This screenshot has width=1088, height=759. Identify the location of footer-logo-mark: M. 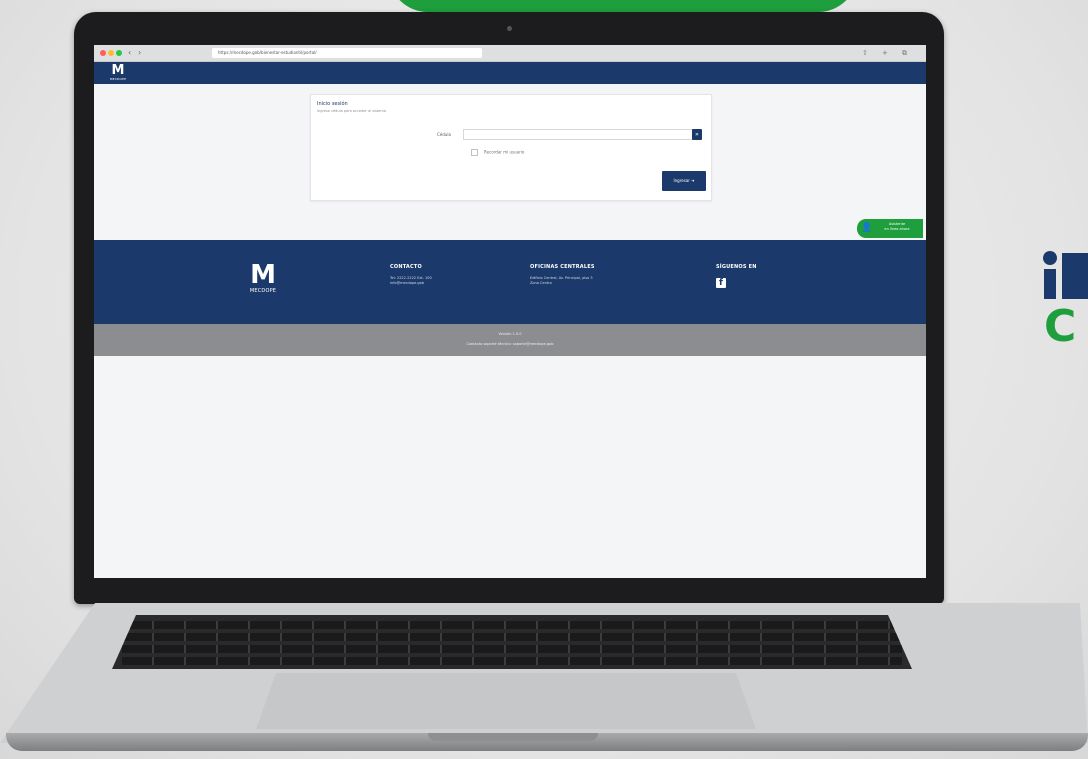
(263, 275).